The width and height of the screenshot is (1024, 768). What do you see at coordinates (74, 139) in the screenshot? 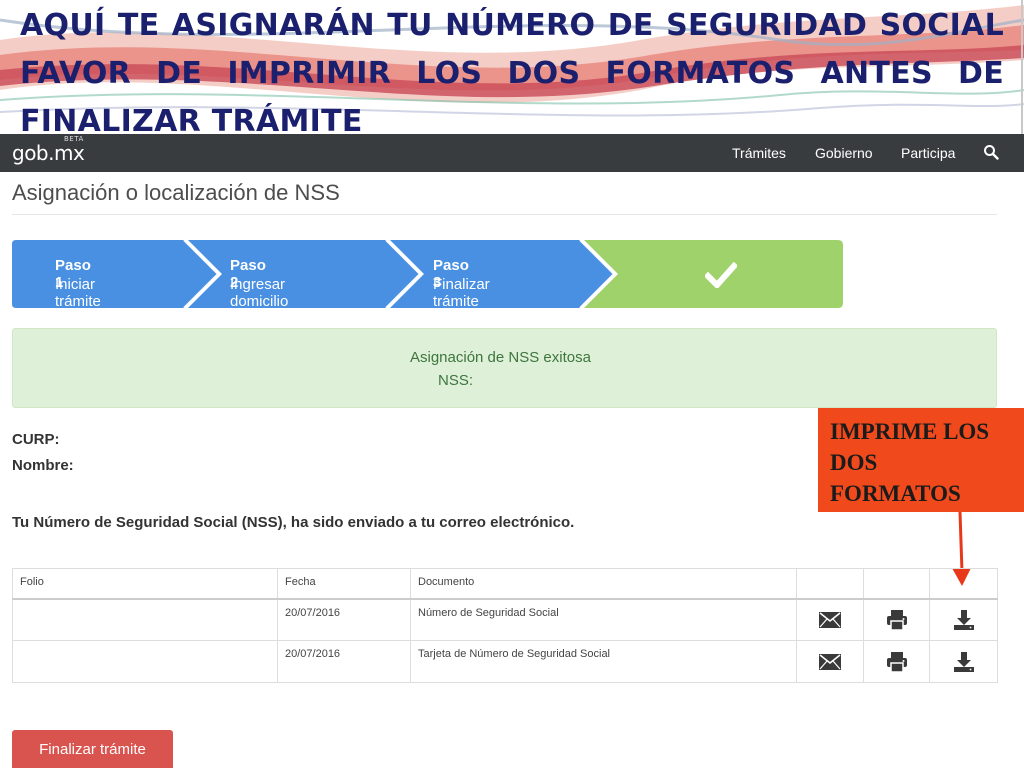
I see `beta-badge: BETA` at bounding box center [74, 139].